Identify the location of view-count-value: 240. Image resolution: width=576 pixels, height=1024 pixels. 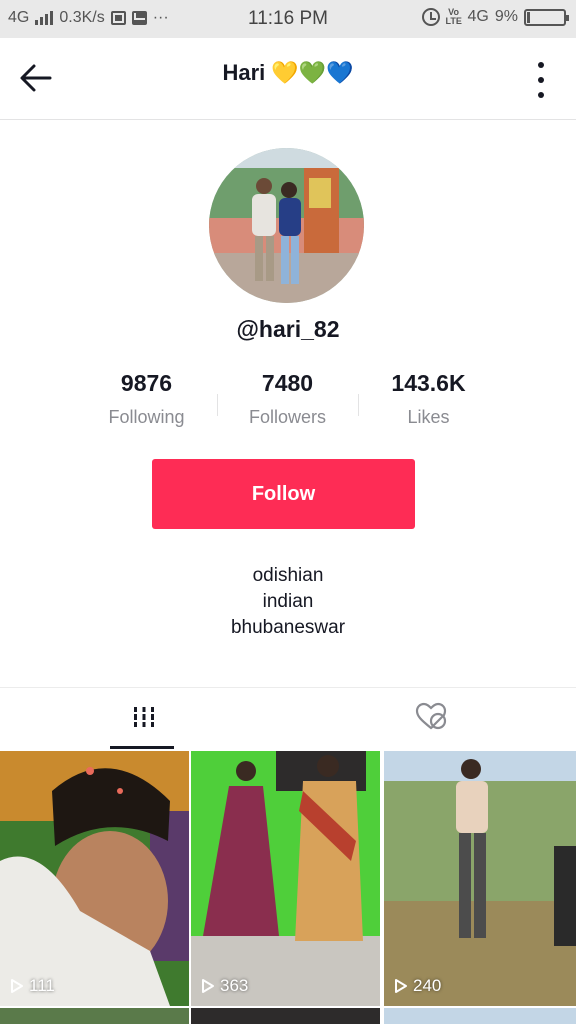
(427, 985).